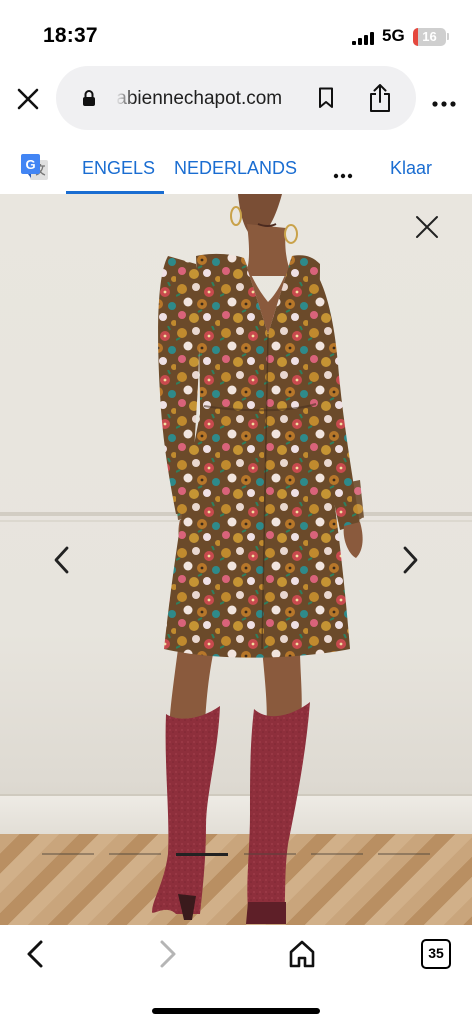  I want to click on back-icon, so click(35, 954).